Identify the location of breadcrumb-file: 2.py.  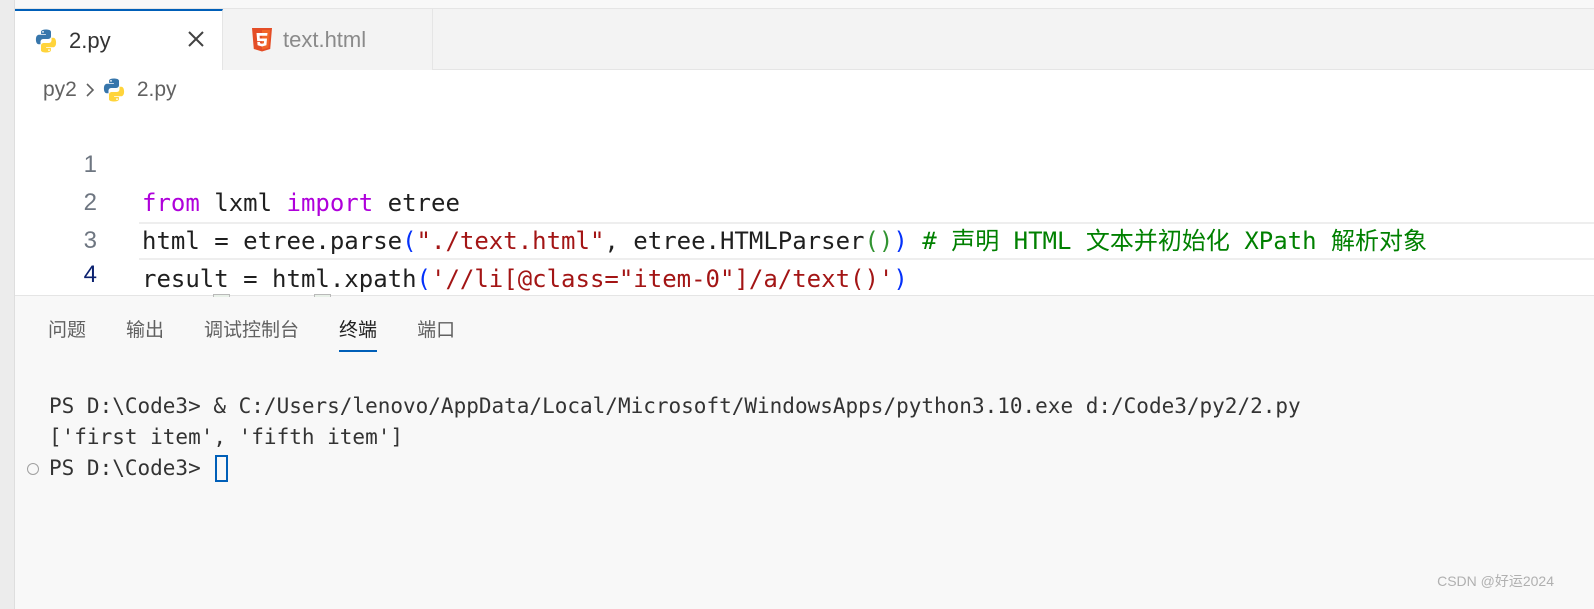
(139, 90).